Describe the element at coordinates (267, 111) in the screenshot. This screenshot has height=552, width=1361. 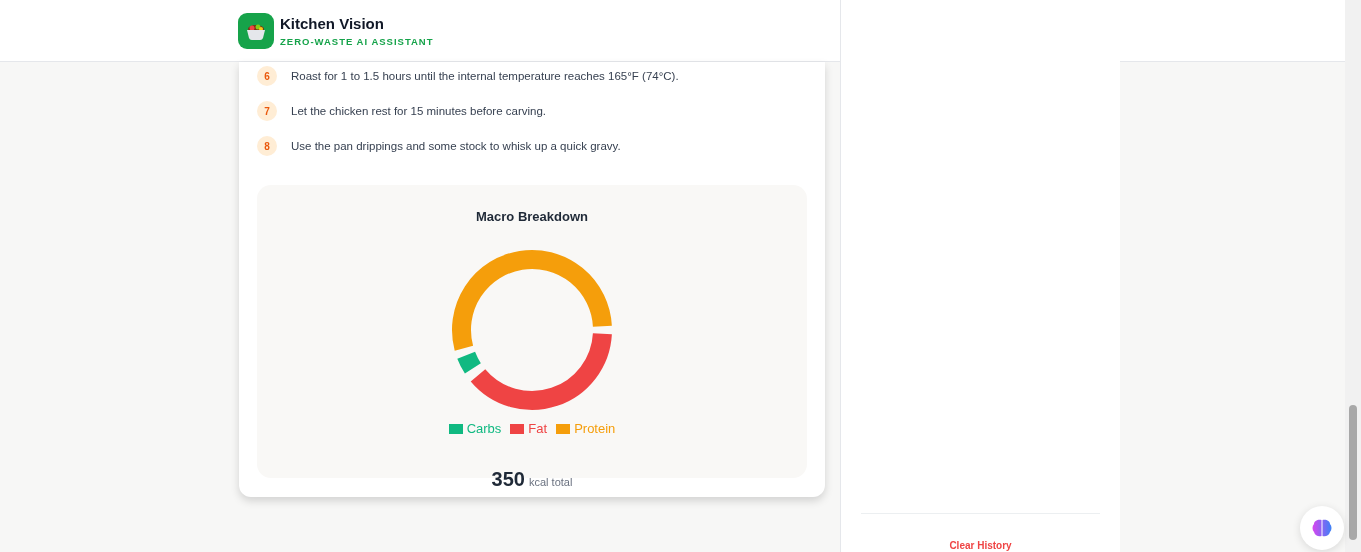
I see `step-number: 7` at that location.